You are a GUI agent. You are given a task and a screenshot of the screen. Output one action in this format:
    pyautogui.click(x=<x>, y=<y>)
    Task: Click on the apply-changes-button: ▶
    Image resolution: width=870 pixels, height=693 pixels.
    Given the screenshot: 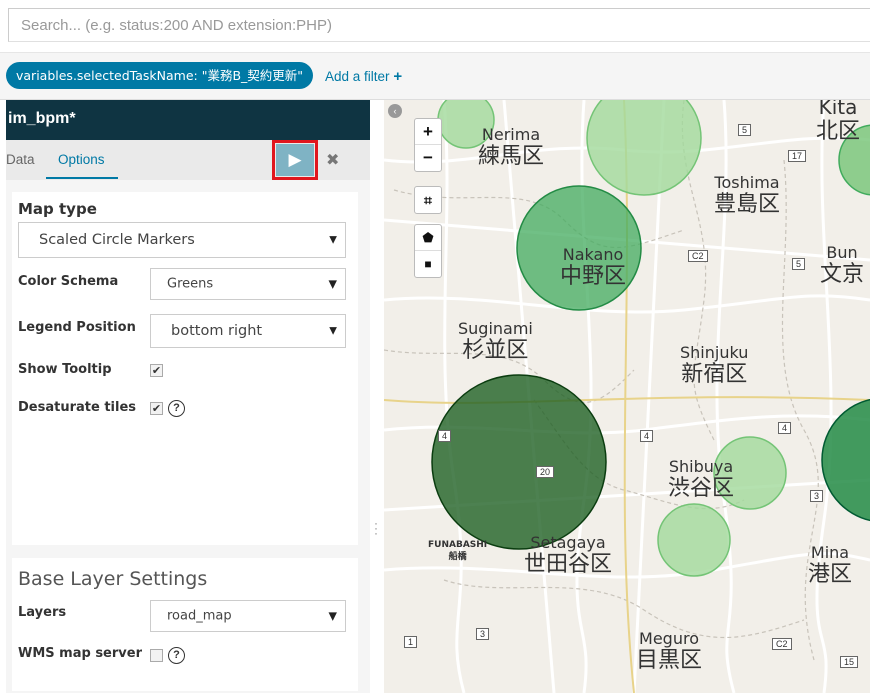 What is the action you would take?
    pyautogui.click(x=295, y=160)
    